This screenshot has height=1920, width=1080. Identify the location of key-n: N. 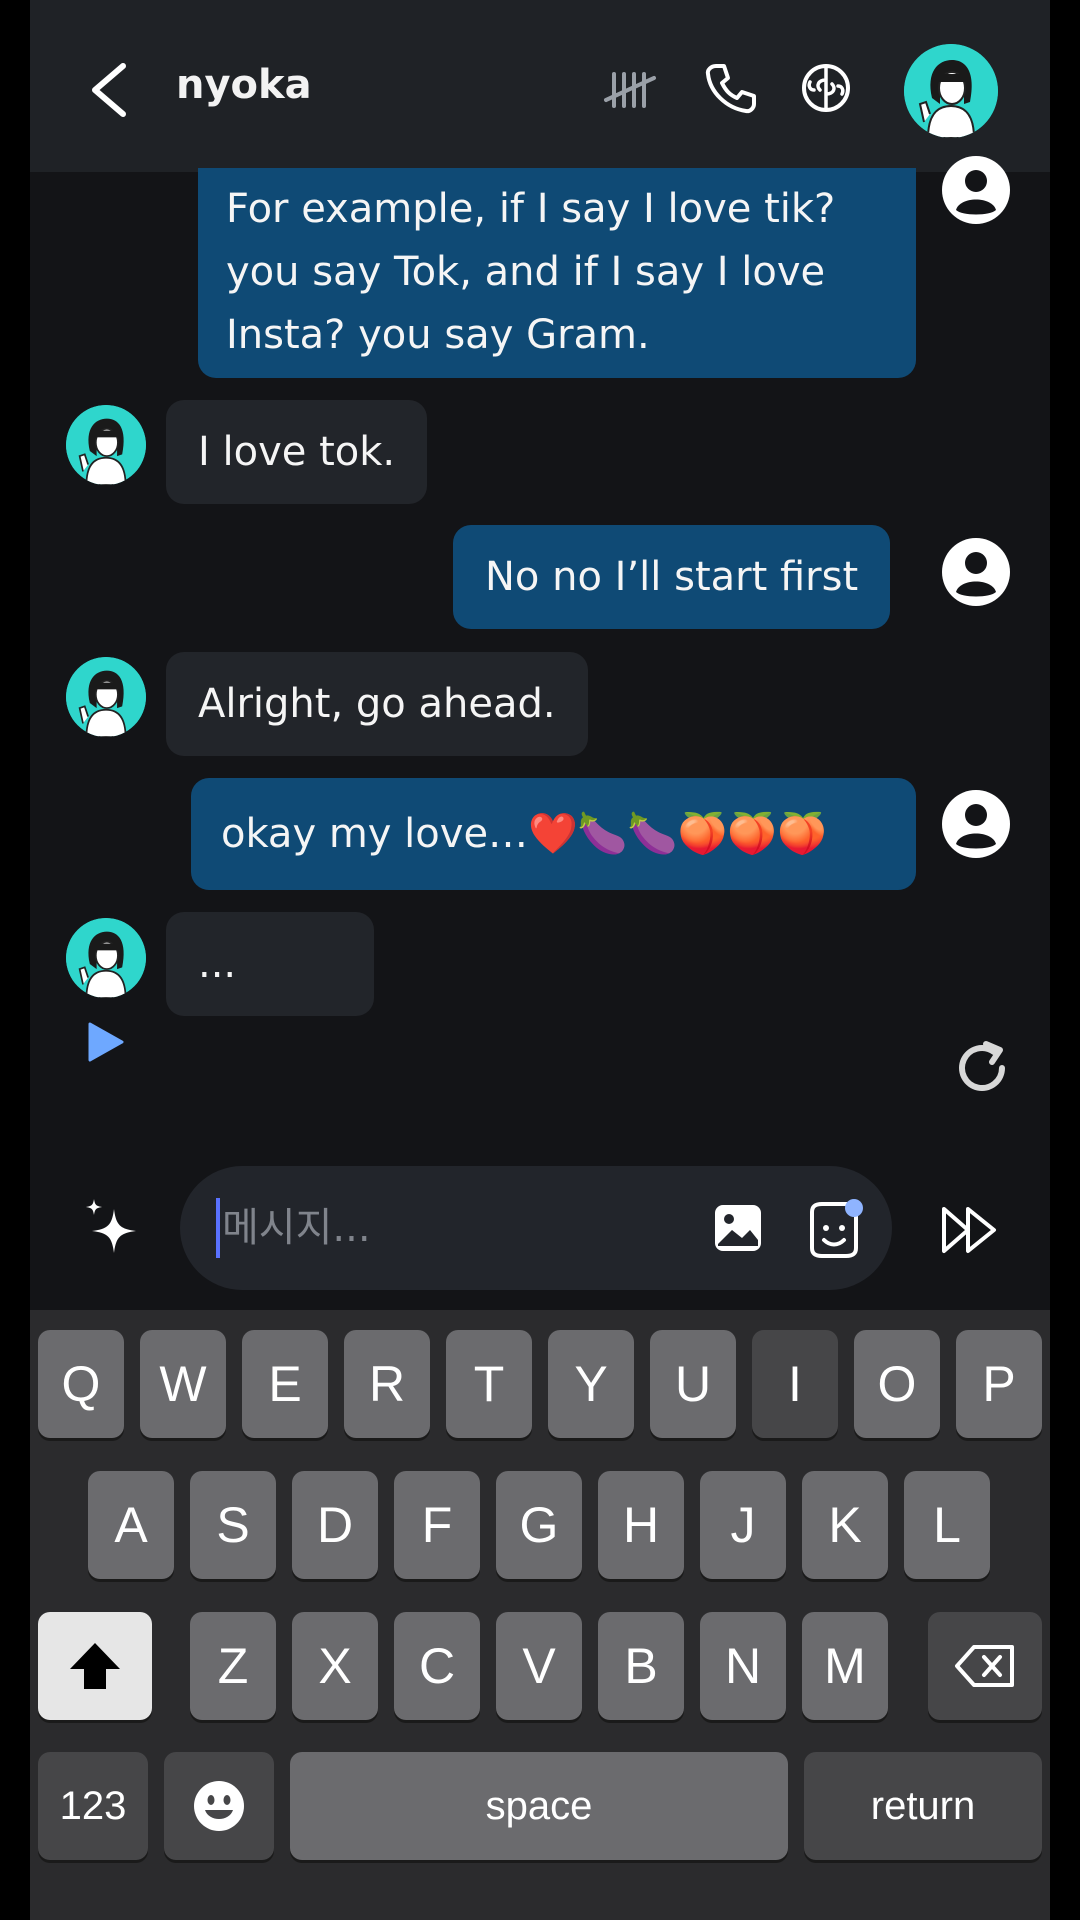
(743, 1666).